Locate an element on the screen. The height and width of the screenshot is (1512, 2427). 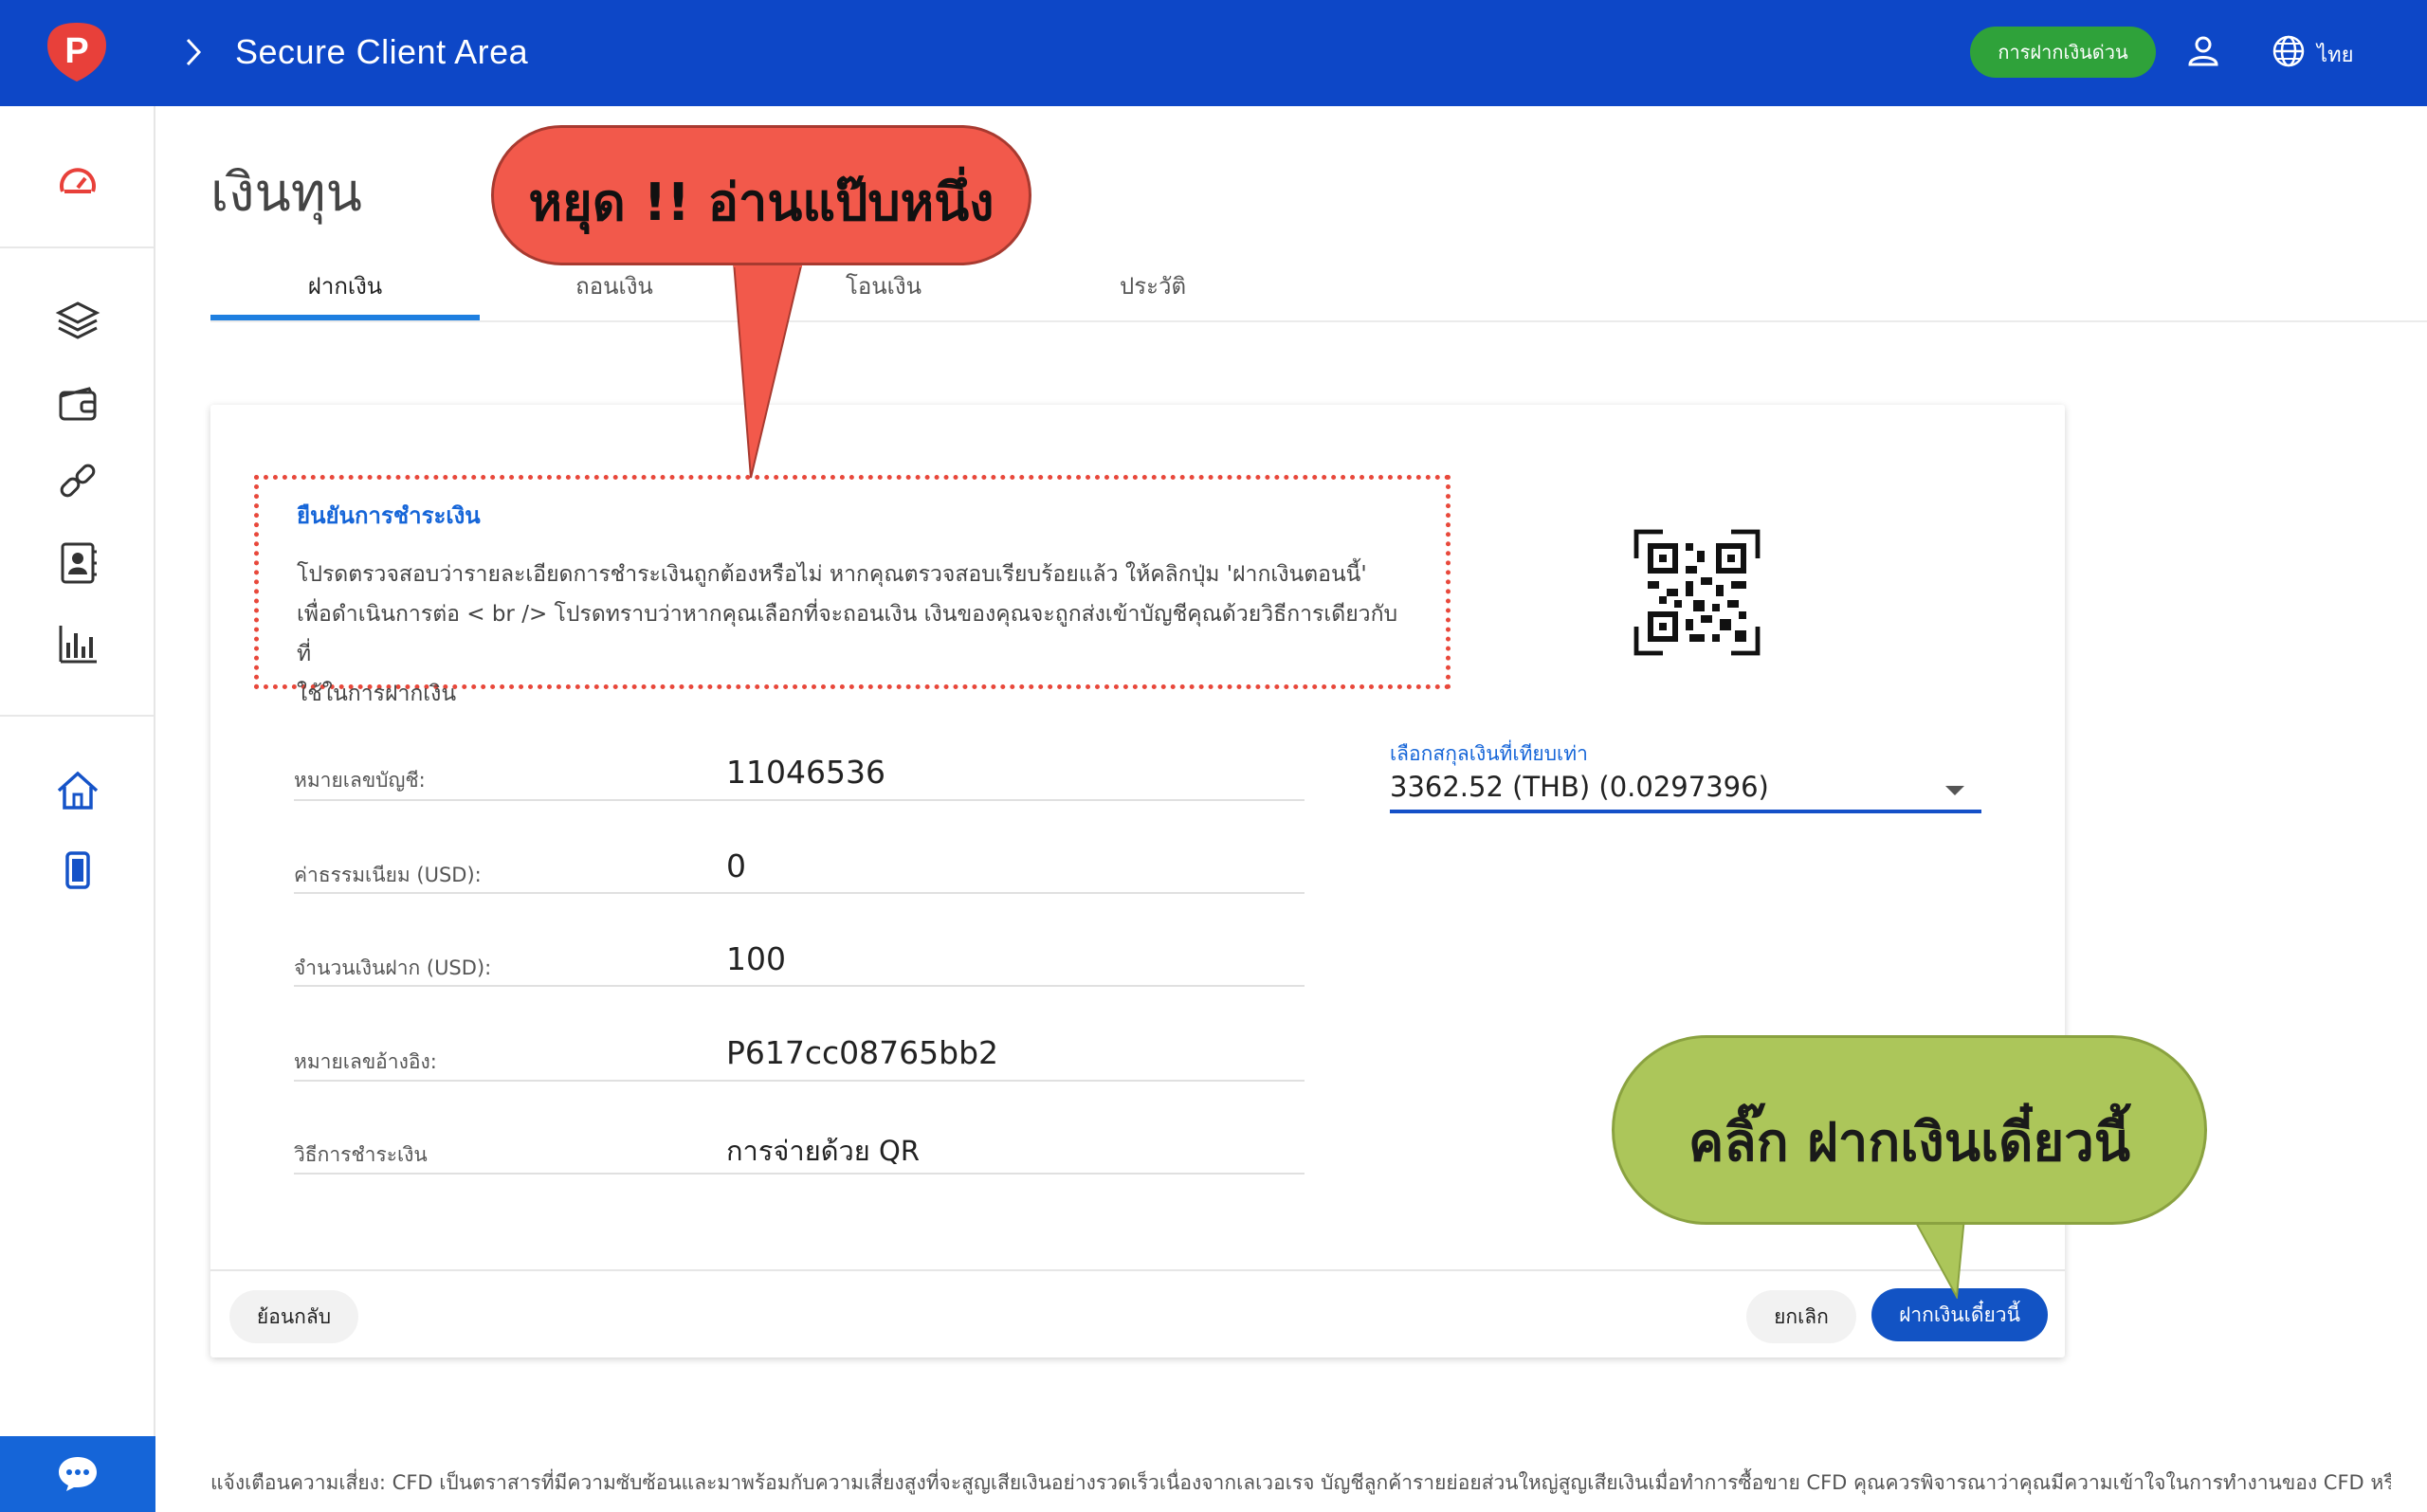
page-title: เงินทุน is located at coordinates (286, 193).